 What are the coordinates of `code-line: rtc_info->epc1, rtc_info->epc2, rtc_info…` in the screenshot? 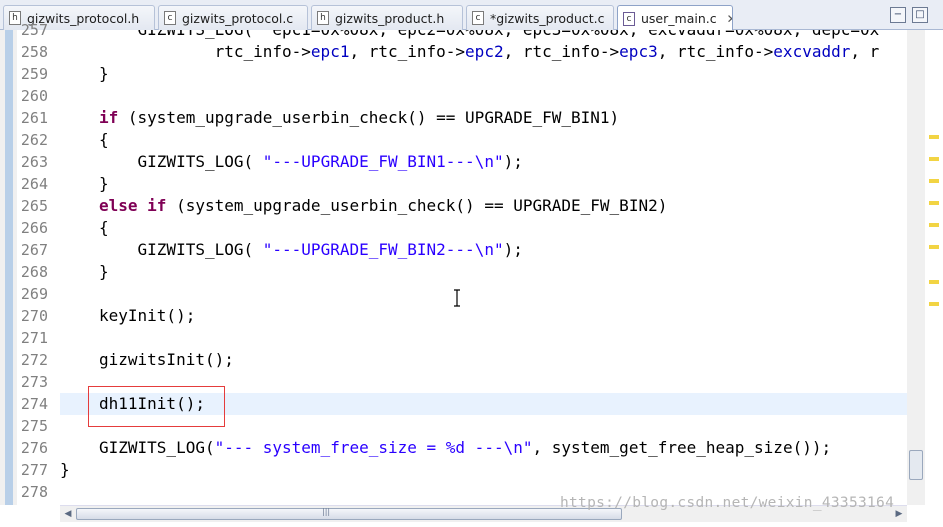 It's located at (489, 52).